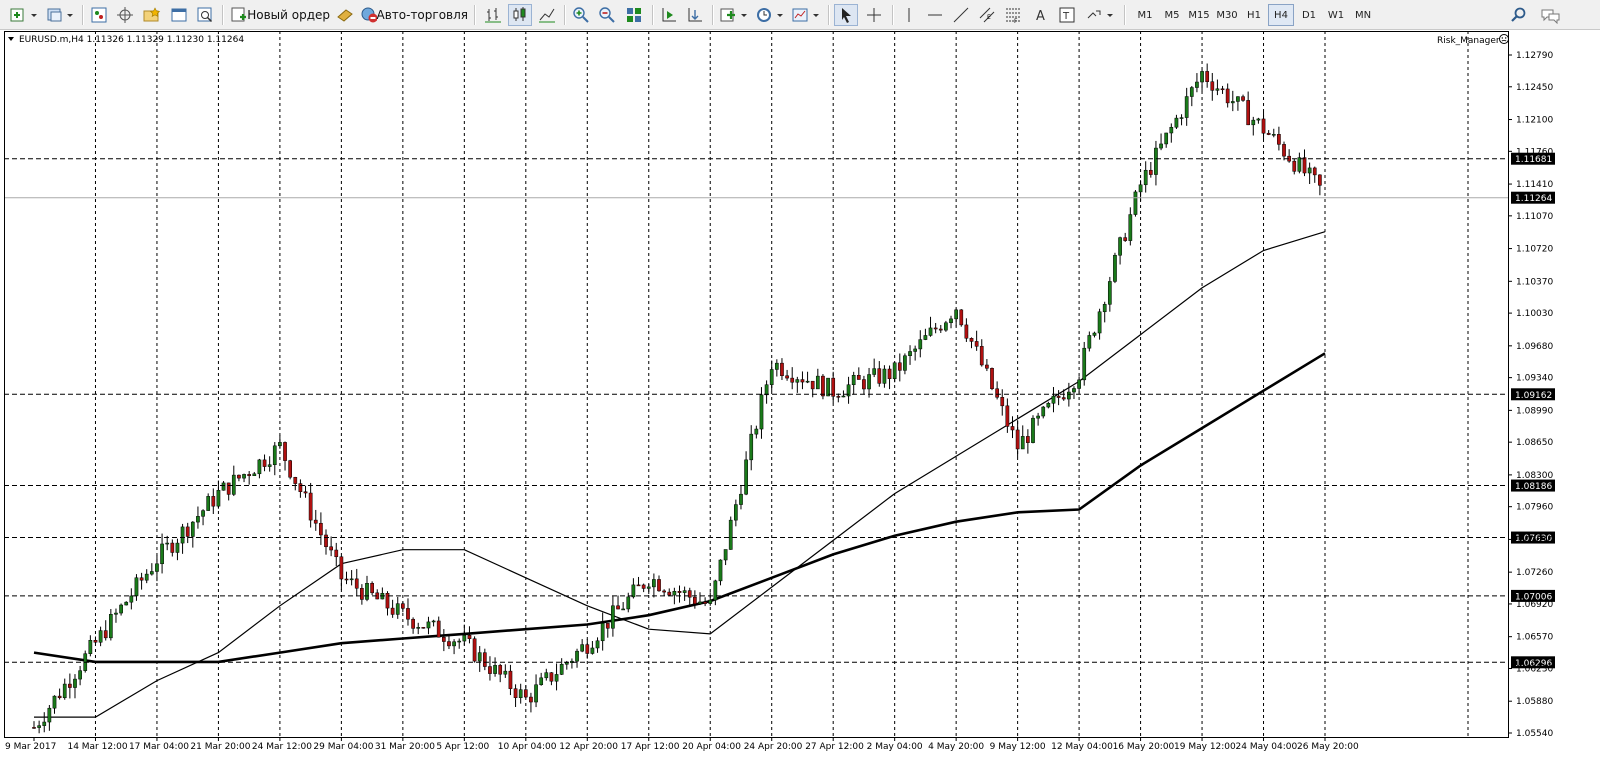 This screenshot has width=1600, height=778. I want to click on autoscroll-button, so click(695, 15).